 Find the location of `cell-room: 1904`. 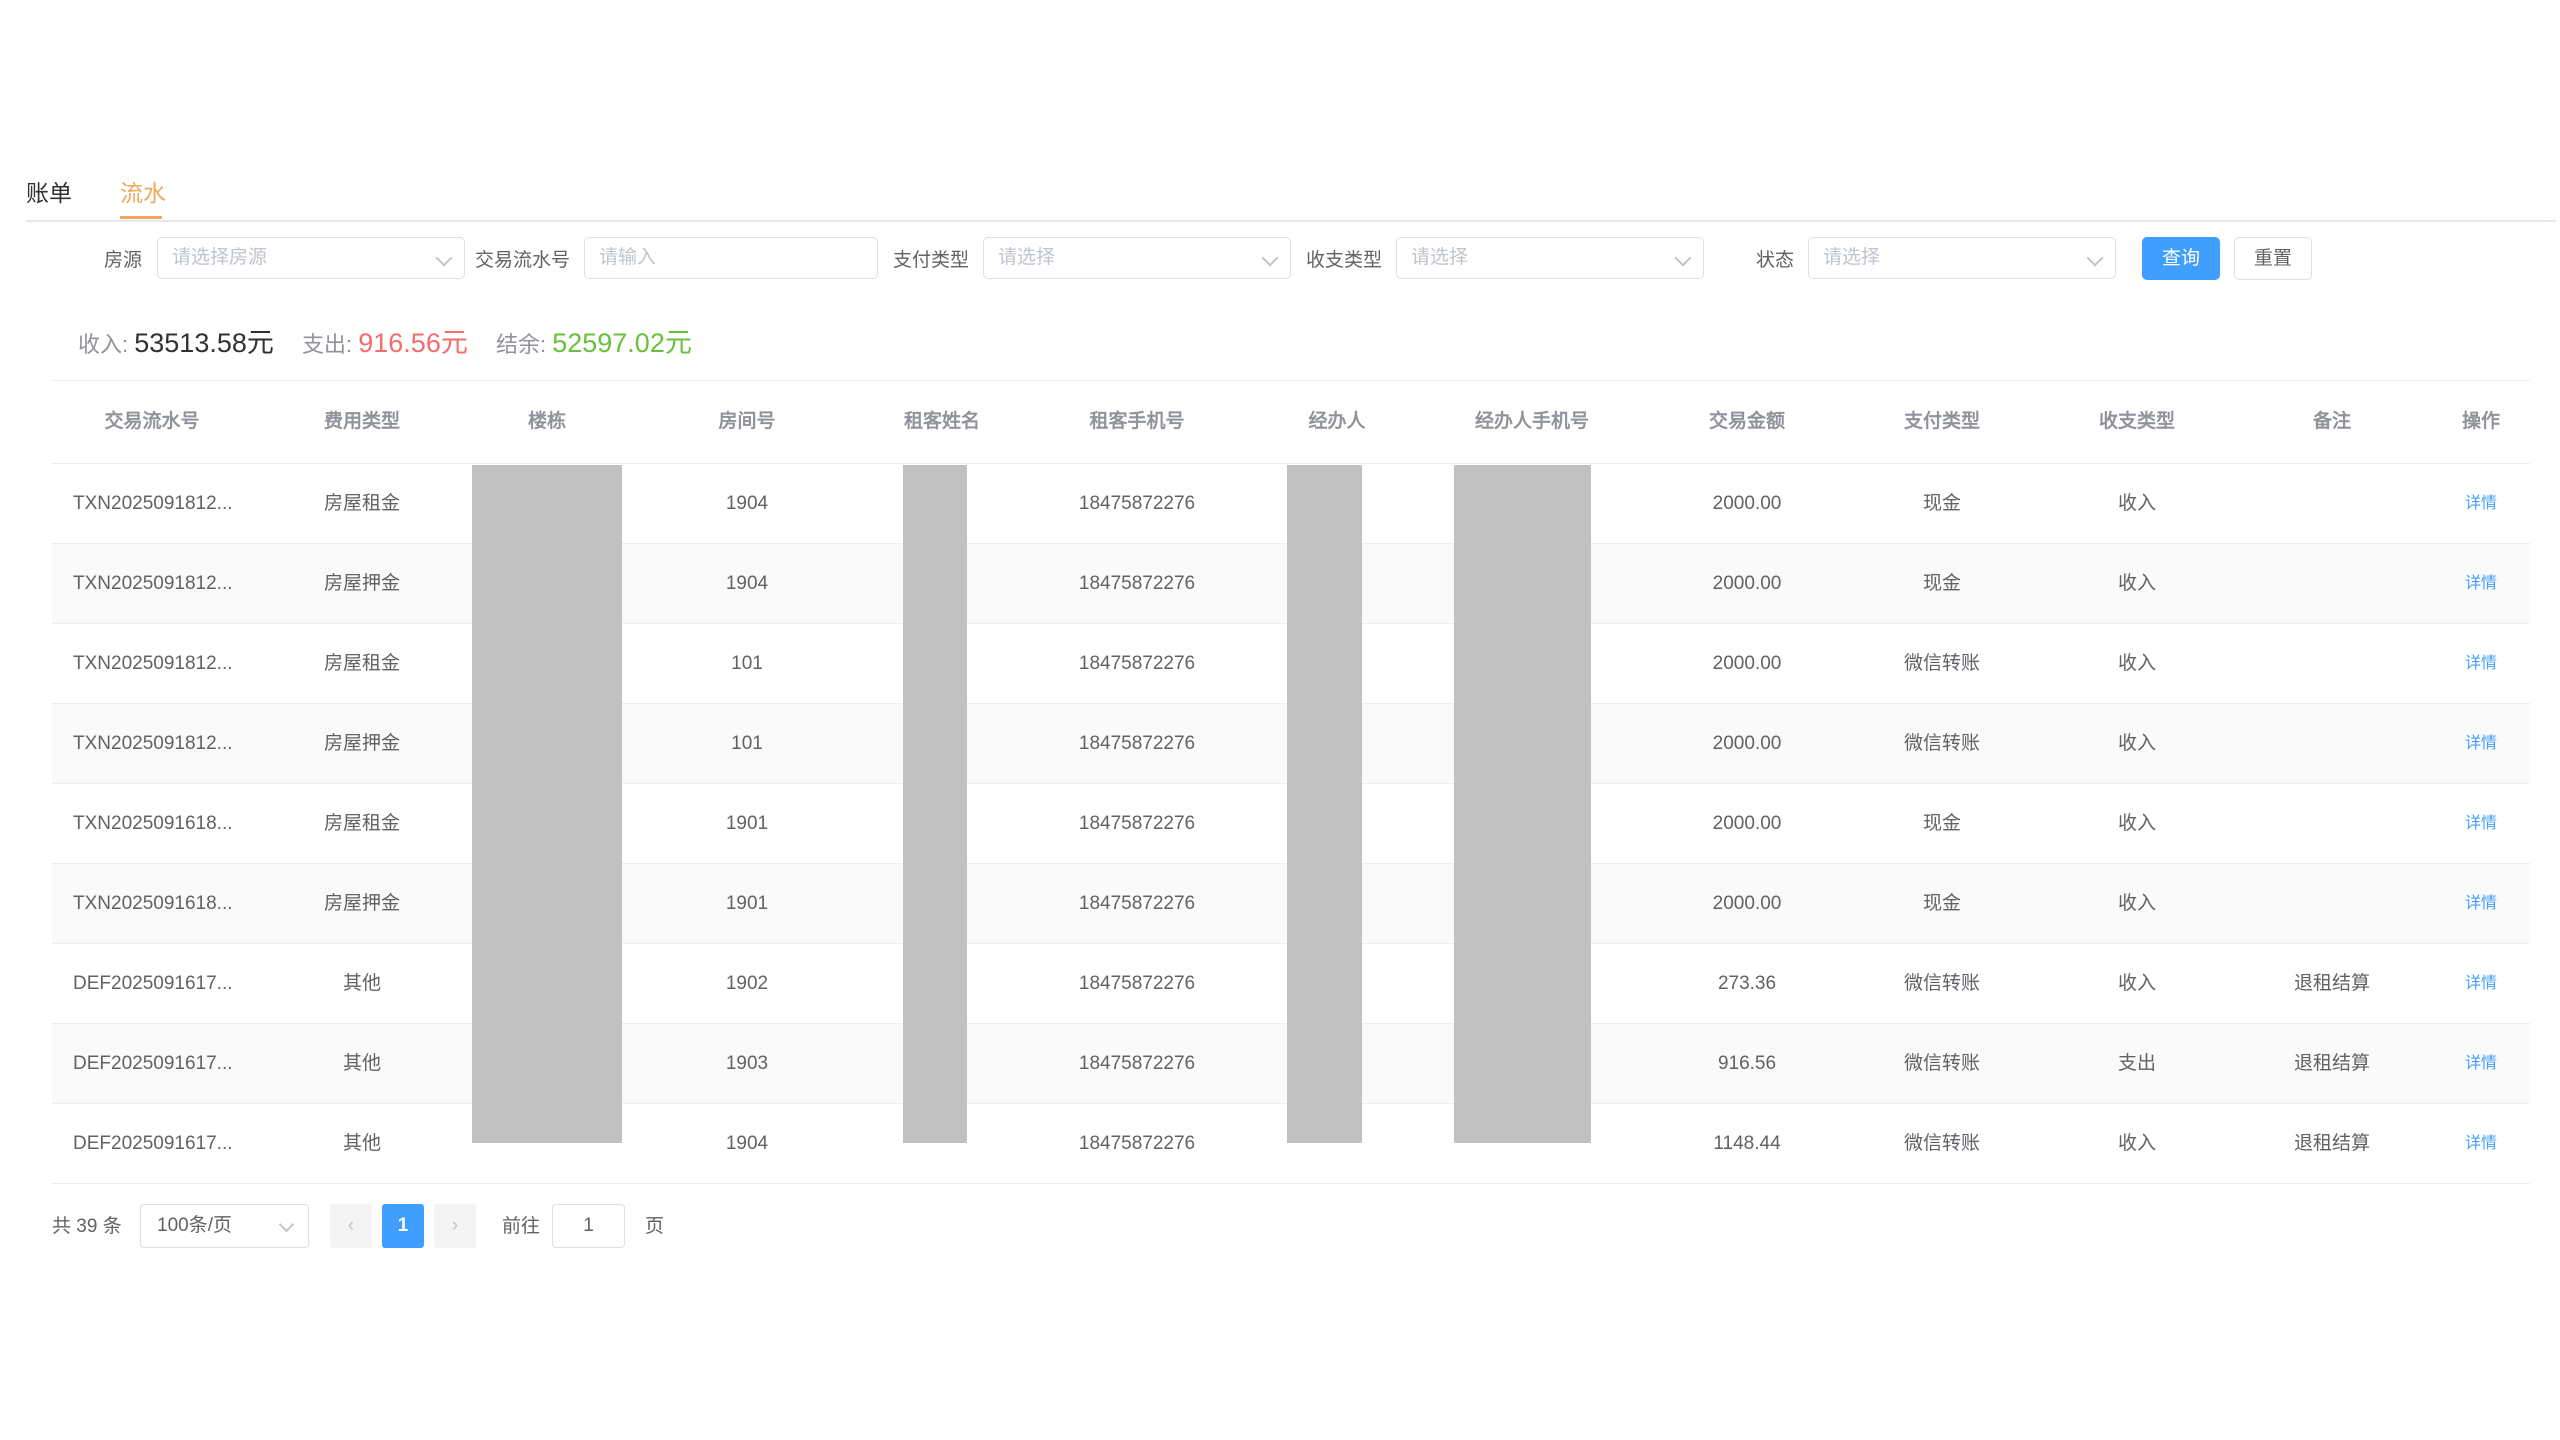

cell-room: 1904 is located at coordinates (747, 503).